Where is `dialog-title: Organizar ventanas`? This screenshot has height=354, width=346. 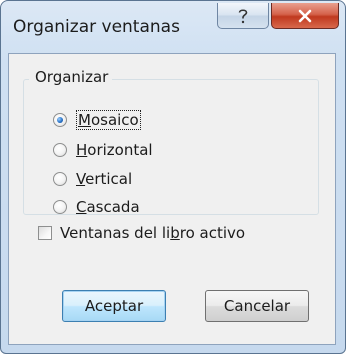
dialog-title: Organizar ventanas is located at coordinates (96, 27).